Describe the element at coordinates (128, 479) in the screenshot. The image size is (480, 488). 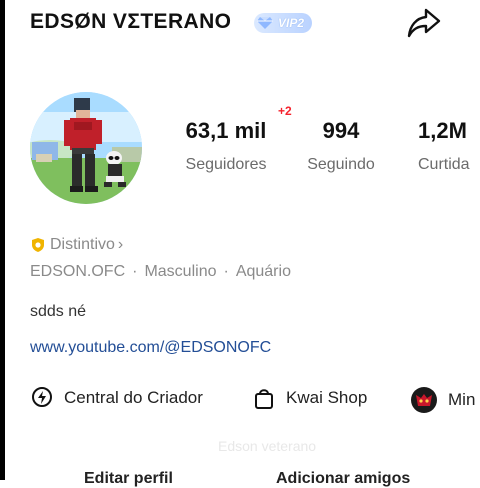
I see `edit-profile-button: Editar perfil` at that location.